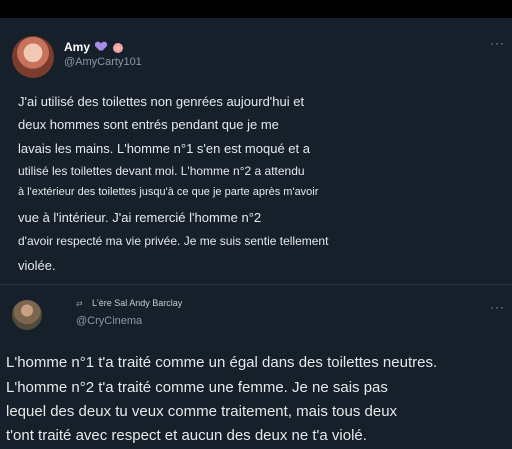 This screenshot has height=449, width=512. What do you see at coordinates (117, 47) in the screenshot?
I see `flower-icon` at bounding box center [117, 47].